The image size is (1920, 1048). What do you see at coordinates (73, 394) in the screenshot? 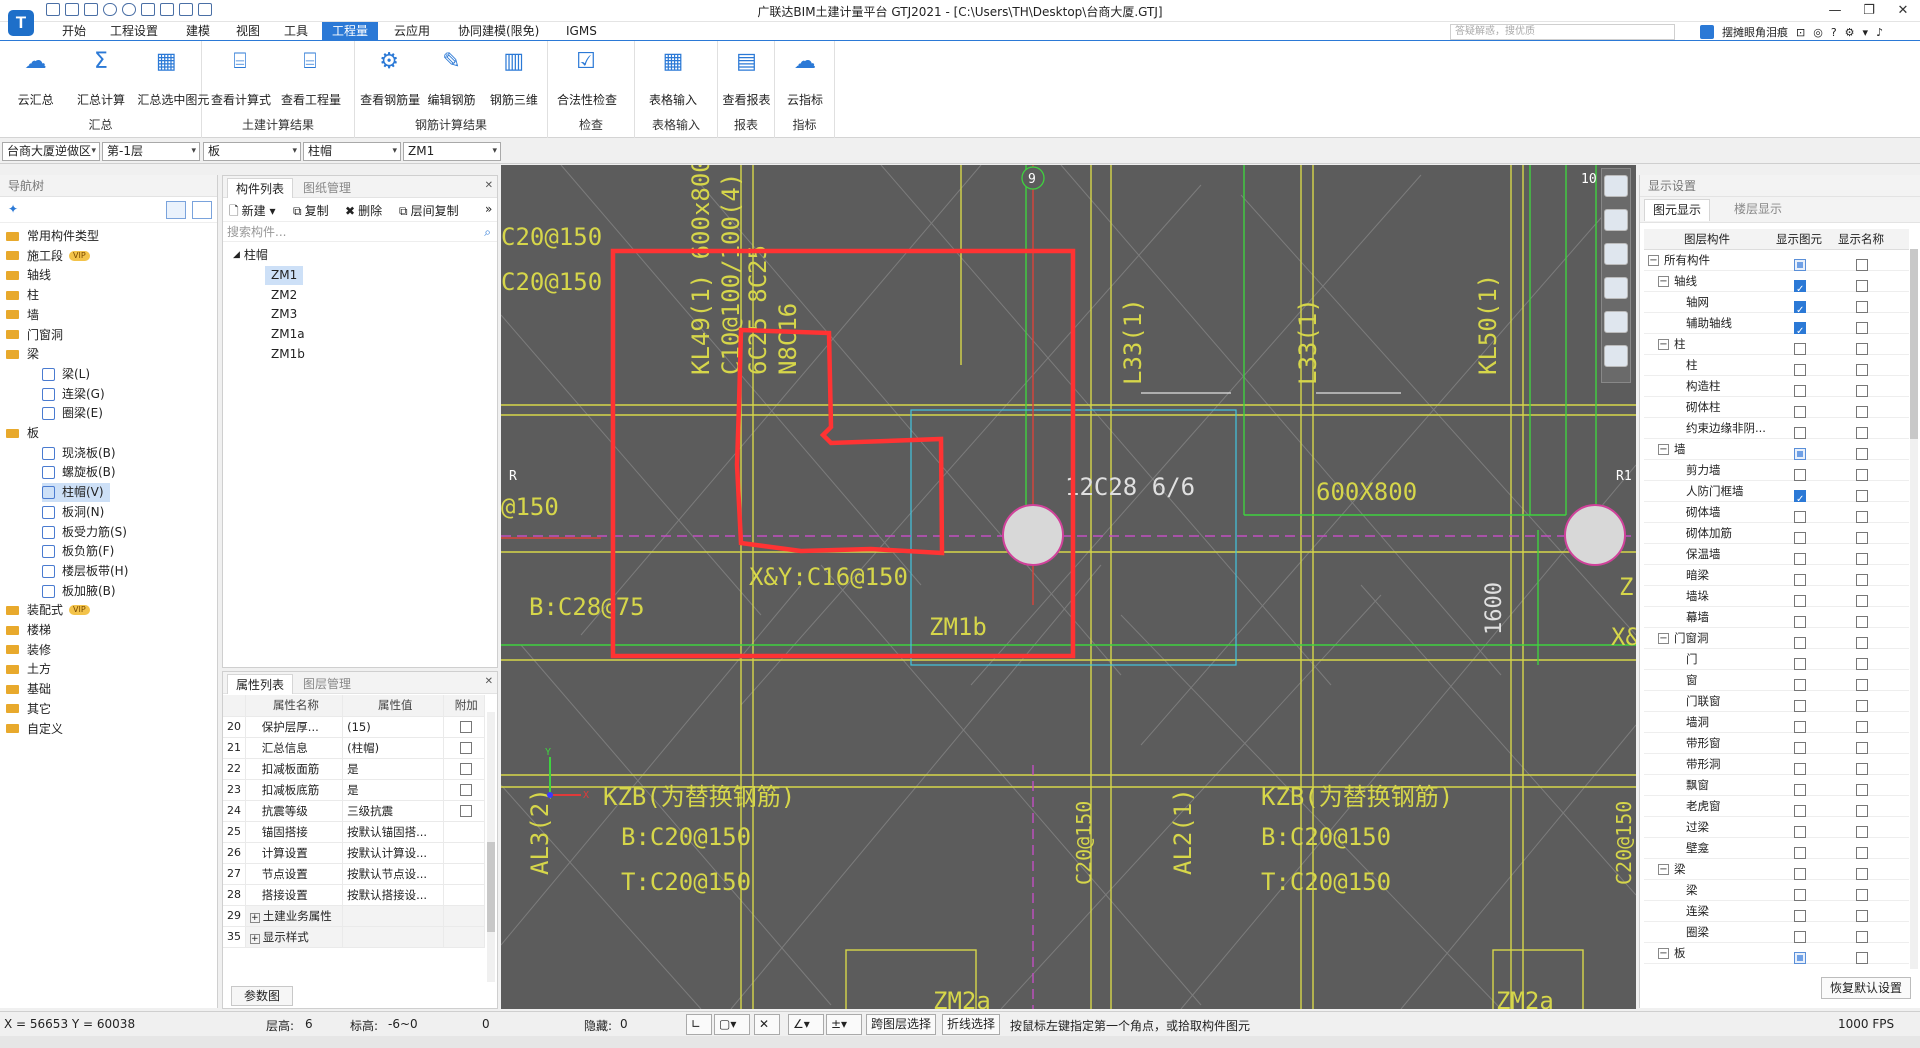
I see `nav-tree-leaf: 连梁(G)` at bounding box center [73, 394].